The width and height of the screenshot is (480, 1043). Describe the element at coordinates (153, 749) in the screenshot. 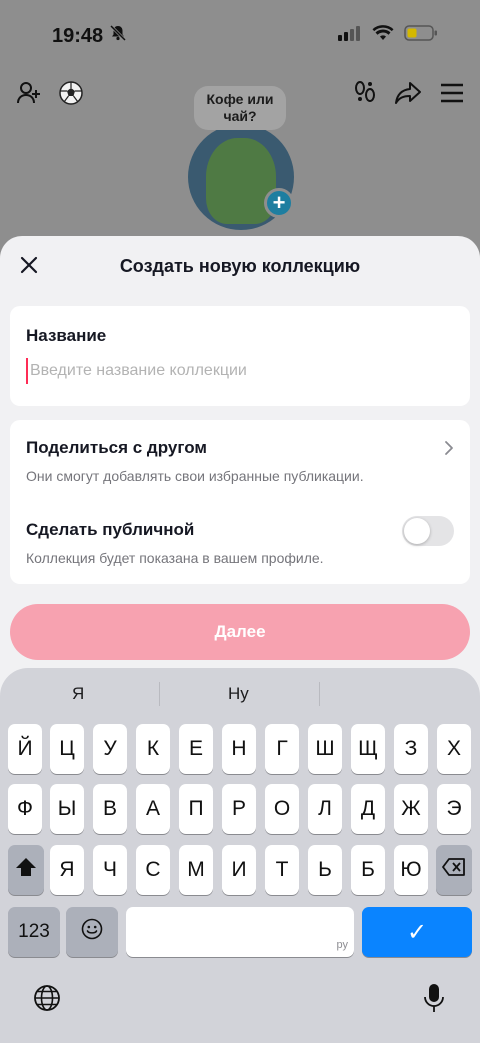

I see `key: К` at that location.